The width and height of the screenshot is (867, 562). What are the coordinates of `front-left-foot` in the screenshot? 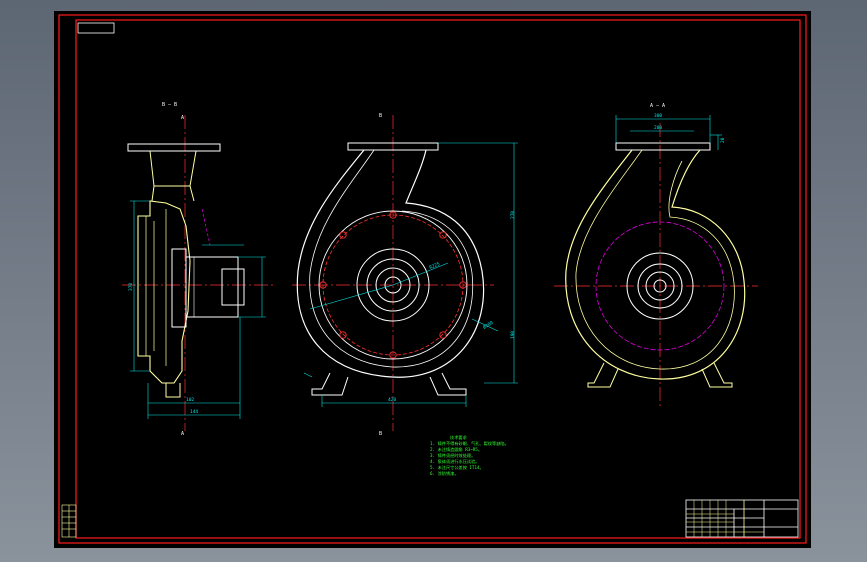 It's located at (330, 384).